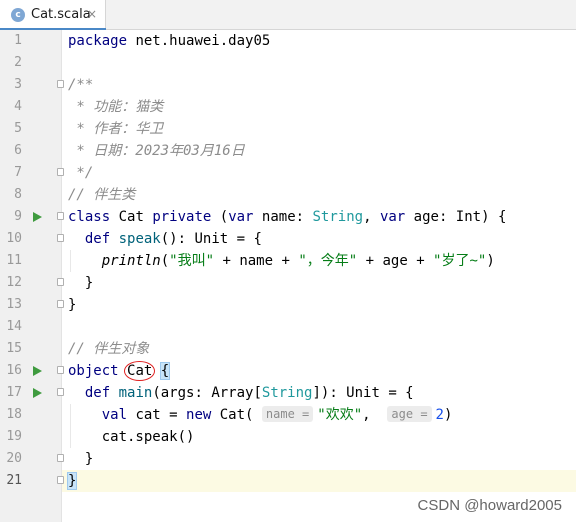  What do you see at coordinates (14, 326) in the screenshot?
I see `line-number: 14` at bounding box center [14, 326].